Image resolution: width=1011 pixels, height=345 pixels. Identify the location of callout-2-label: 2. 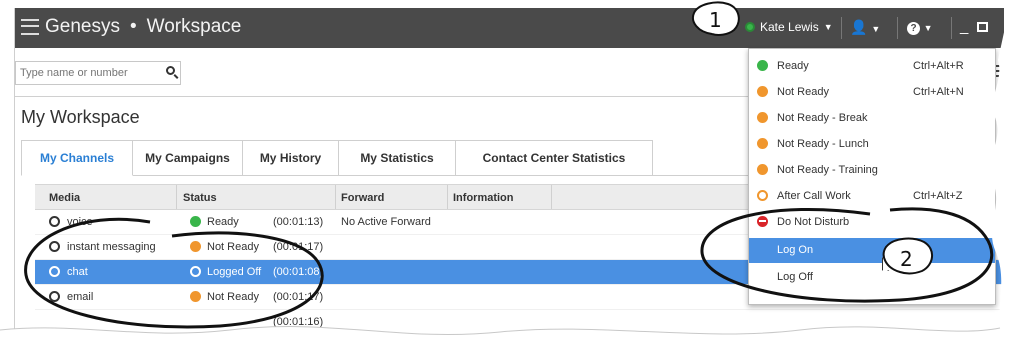
(906, 259).